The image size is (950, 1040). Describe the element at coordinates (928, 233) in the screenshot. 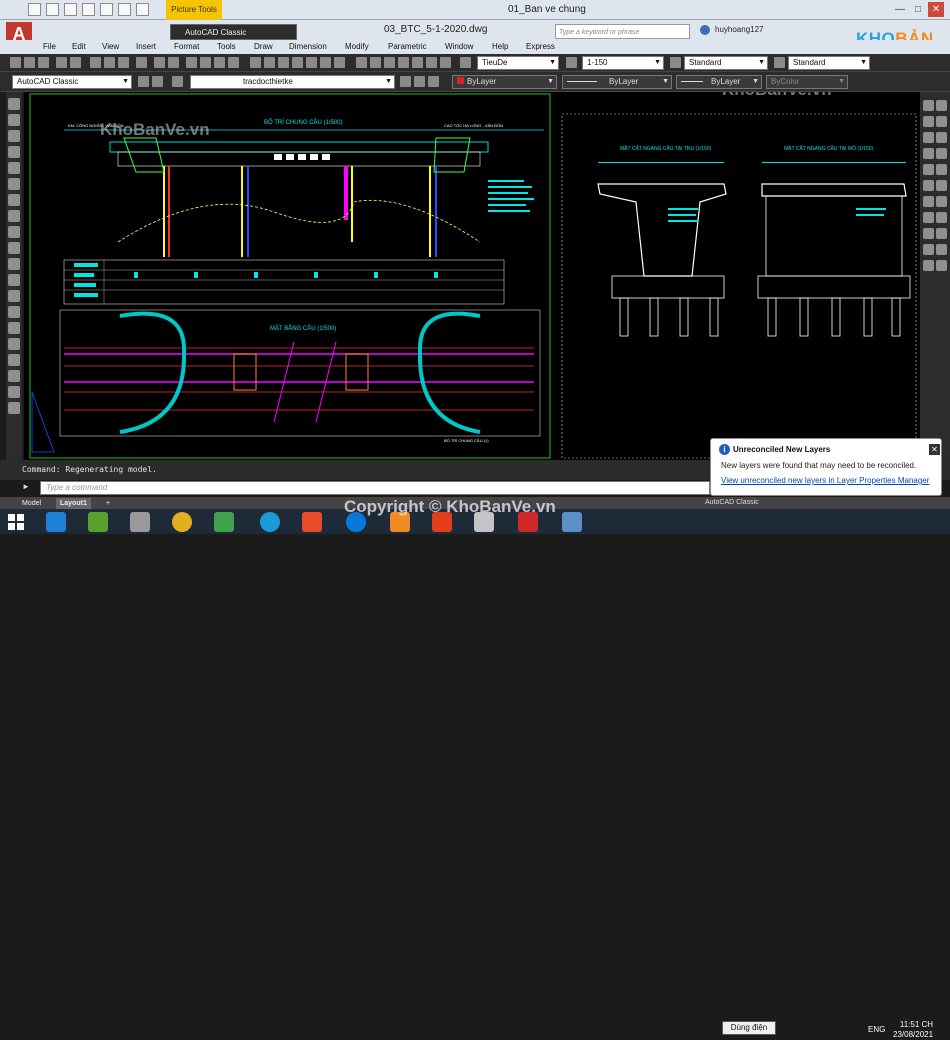

I see `osnap-endpoint-icon` at that location.